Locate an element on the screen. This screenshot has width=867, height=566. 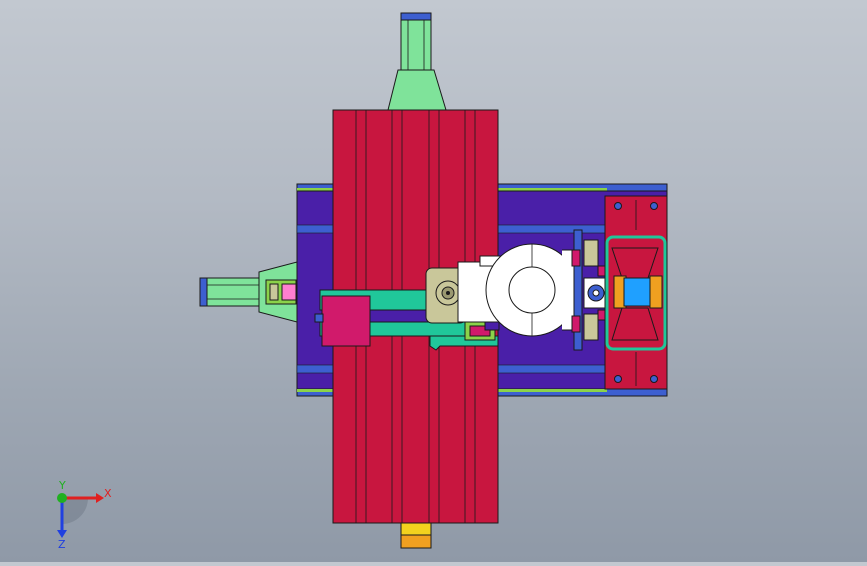
top-motor-assembly is located at coordinates (417, 61).